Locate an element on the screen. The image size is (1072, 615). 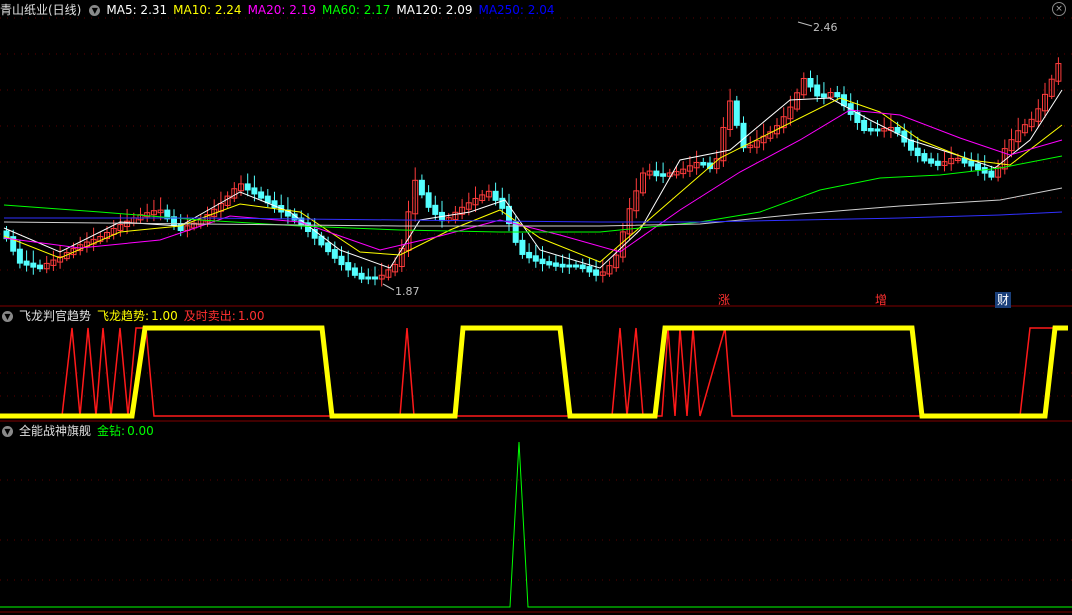
tag-zhang: 涨 is located at coordinates (724, 300).